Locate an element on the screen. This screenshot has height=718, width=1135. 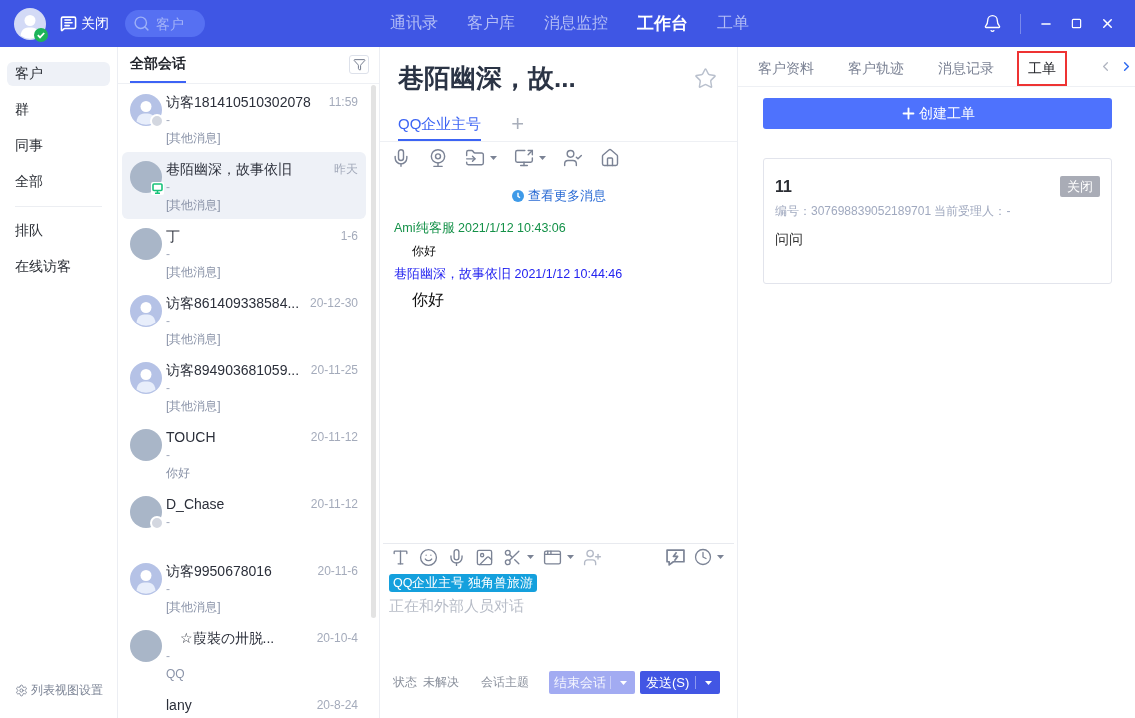
sidebar-item: 排队 is located at coordinates (58, 231).